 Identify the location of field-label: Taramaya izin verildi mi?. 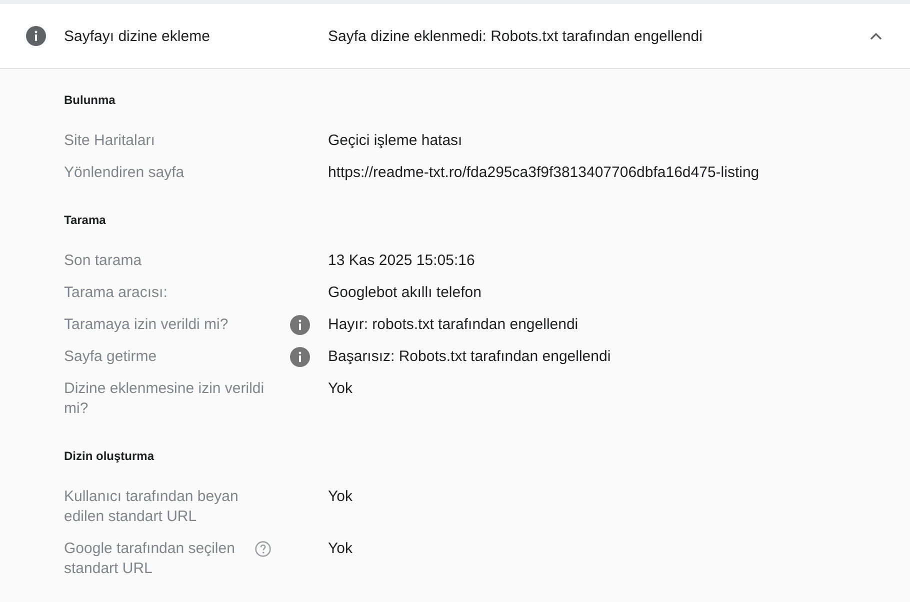
(146, 325).